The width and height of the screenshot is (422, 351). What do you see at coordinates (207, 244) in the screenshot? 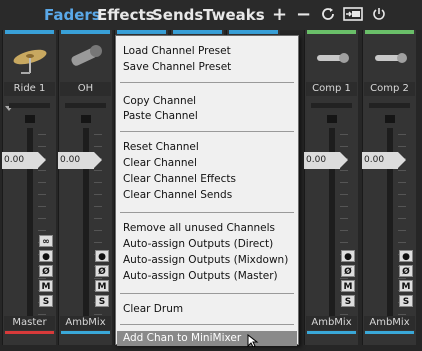
I see `menu-item-auto-assign-direct: Auto-assign Outputs (Direct)` at bounding box center [207, 244].